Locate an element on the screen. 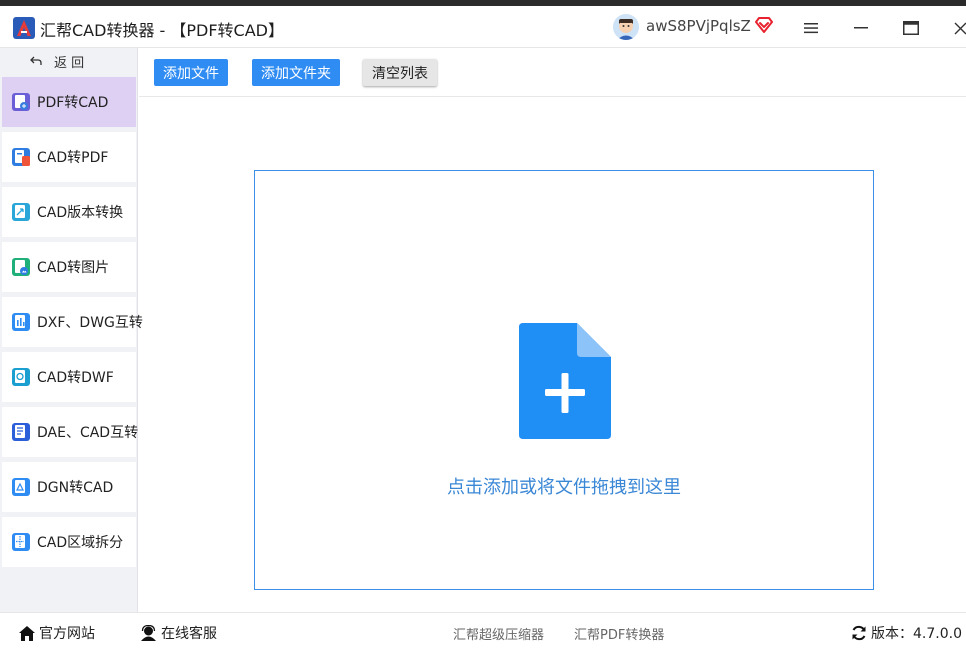 The width and height of the screenshot is (966, 652). footer: 官方网站 在线客服 汇帮超级压缩器 汇帮PDF转换器 版本：4.7.0.0 is located at coordinates (483, 632).